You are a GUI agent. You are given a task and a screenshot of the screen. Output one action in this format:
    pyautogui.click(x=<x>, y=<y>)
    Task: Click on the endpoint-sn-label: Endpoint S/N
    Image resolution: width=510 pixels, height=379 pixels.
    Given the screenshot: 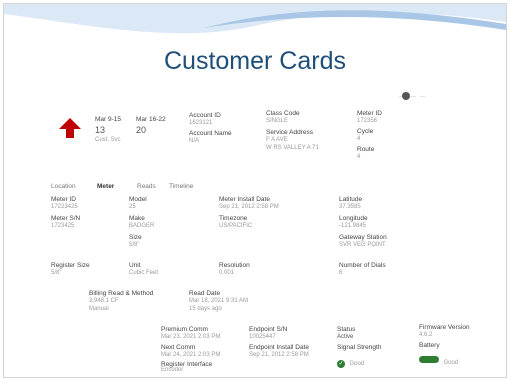 What is the action you would take?
    pyautogui.click(x=268, y=329)
    